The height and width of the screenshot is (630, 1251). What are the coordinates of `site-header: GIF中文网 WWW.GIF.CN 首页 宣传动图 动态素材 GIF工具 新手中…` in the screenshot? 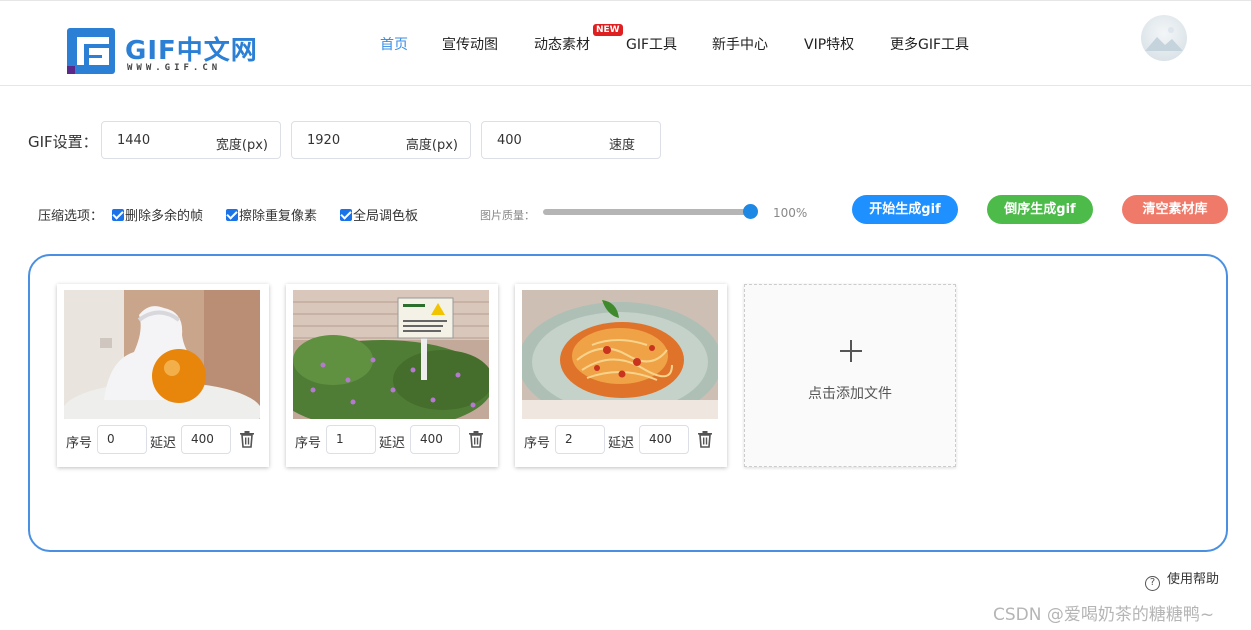 It's located at (625, 43).